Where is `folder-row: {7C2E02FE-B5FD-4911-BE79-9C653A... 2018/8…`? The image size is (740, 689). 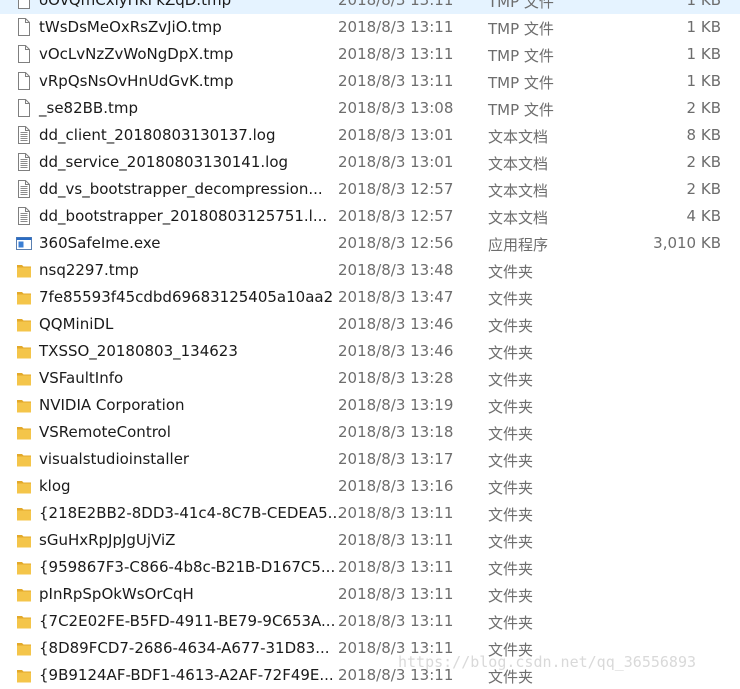 folder-row: {7C2E02FE-B5FD-4911-BE79-9C653A... 2018/8… is located at coordinates (370, 621).